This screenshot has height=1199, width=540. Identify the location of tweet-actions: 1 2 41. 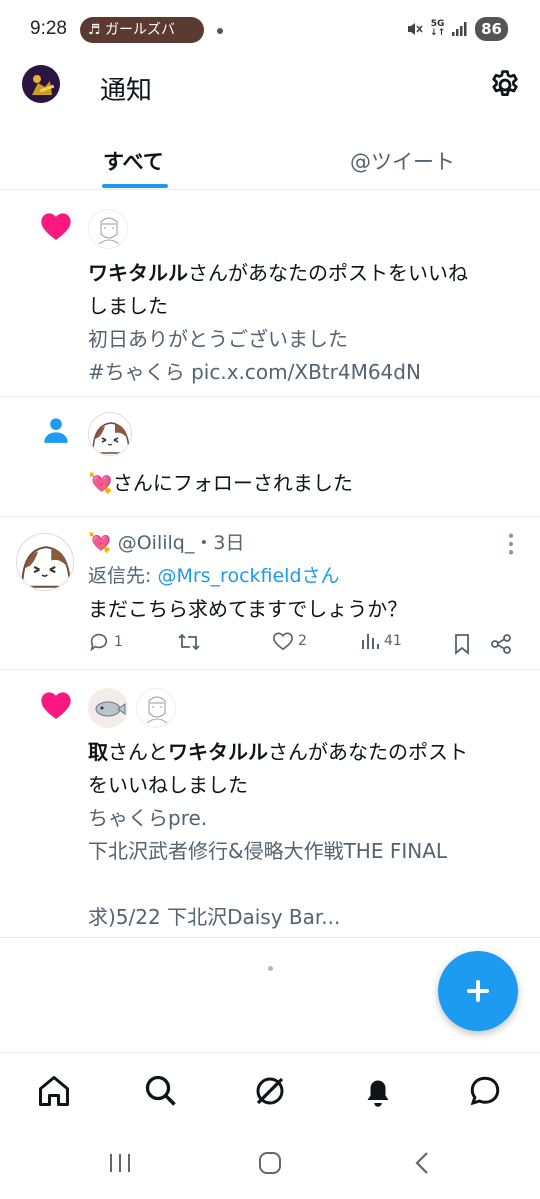
(303, 646).